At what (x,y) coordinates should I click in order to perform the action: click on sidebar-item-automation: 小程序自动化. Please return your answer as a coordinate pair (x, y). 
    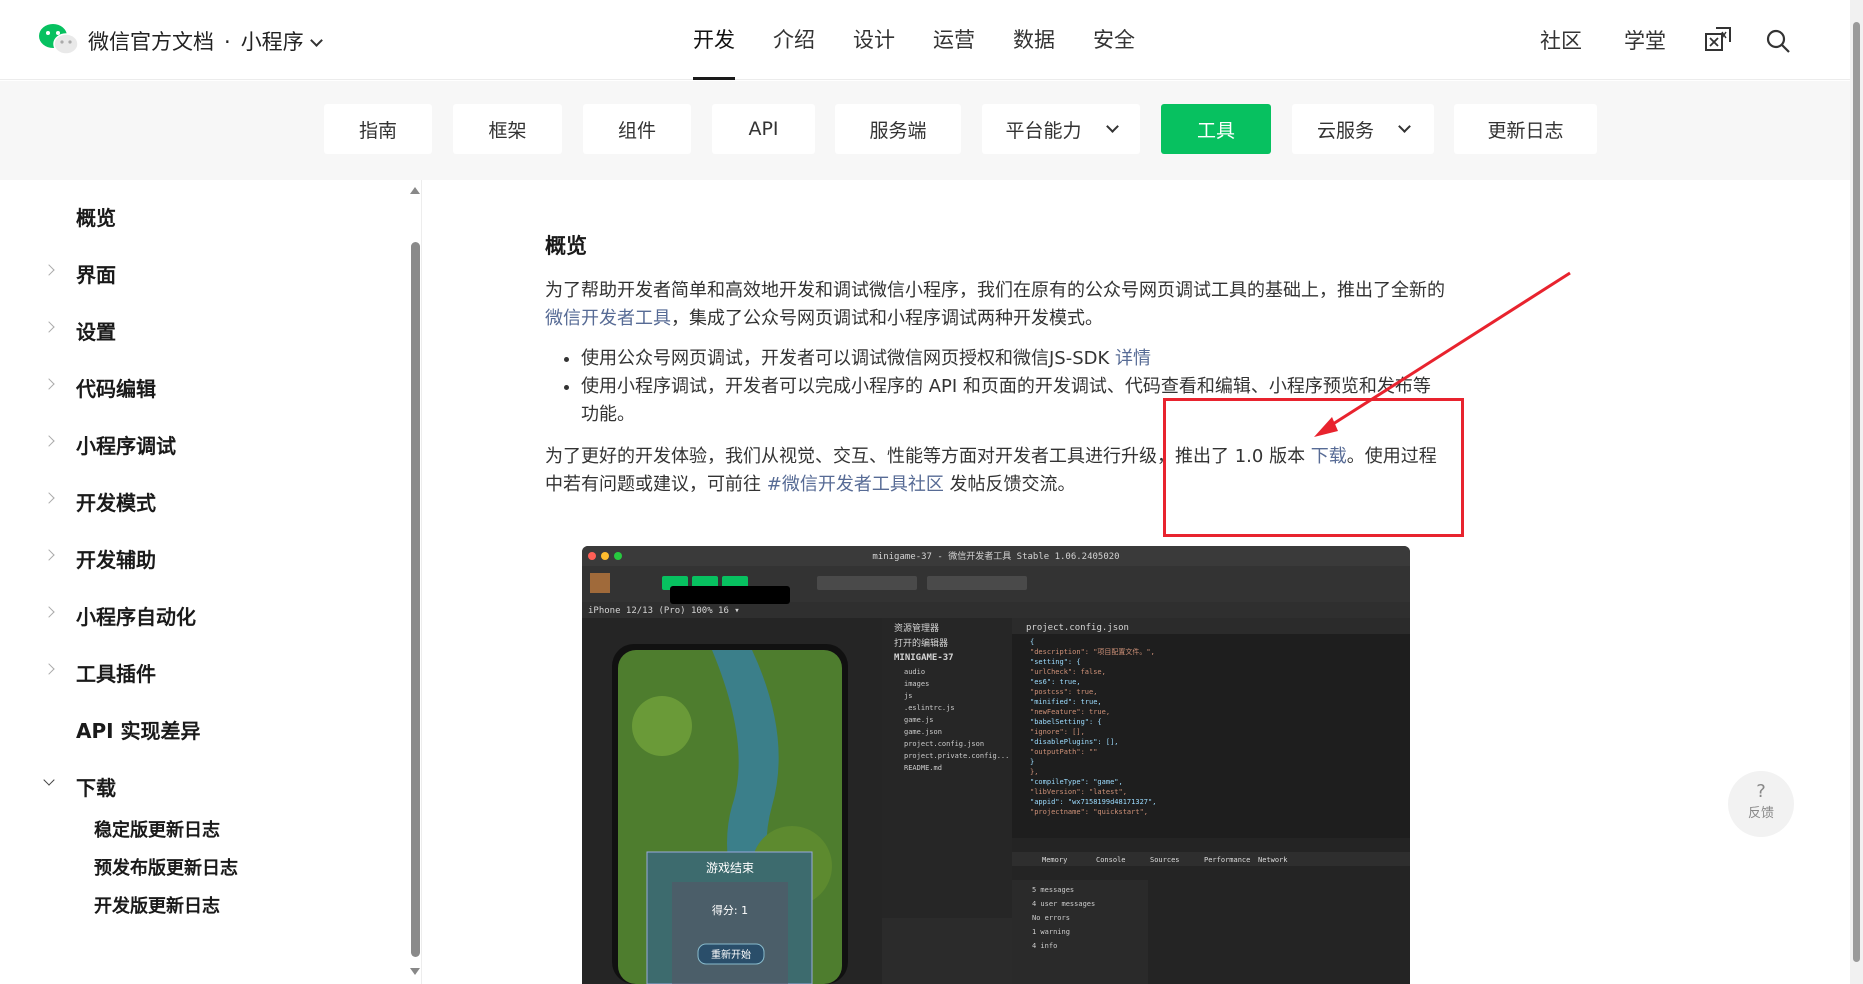
    Looking at the image, I should click on (136, 615).